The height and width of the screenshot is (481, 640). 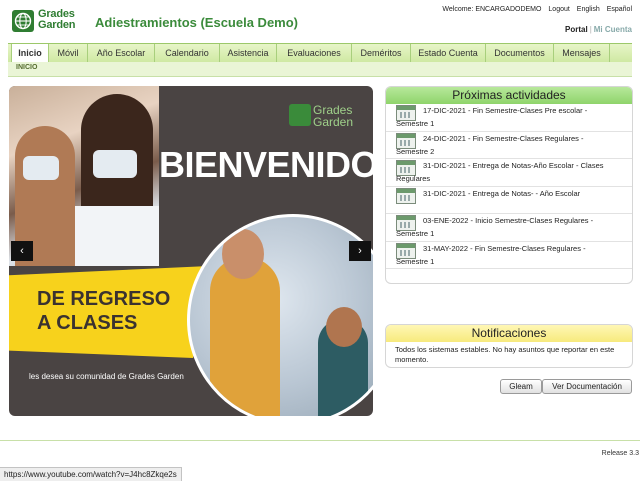 What do you see at coordinates (187, 53) in the screenshot?
I see `nav-calendario: Calendario` at bounding box center [187, 53].